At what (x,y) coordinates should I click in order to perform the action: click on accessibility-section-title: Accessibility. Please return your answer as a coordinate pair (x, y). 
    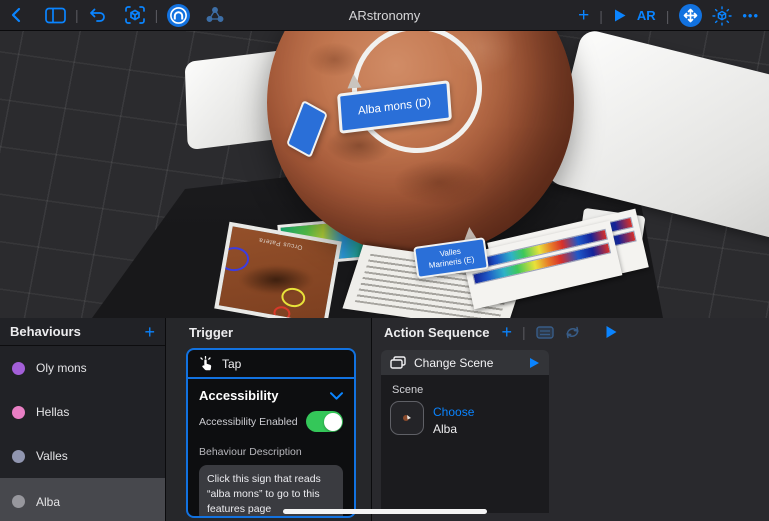
    Looking at the image, I should click on (239, 395).